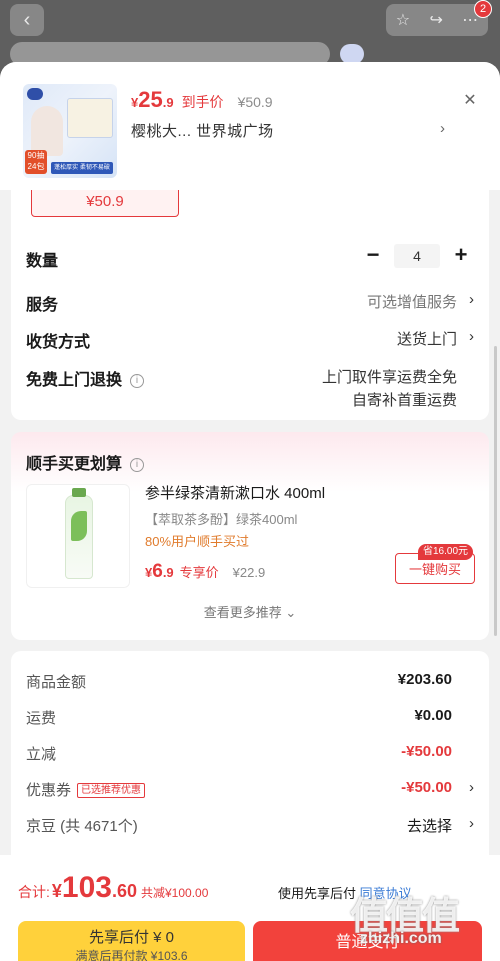 The height and width of the screenshot is (961, 500). What do you see at coordinates (426, 751) in the screenshot?
I see `discount-value: -¥50.00` at bounding box center [426, 751].